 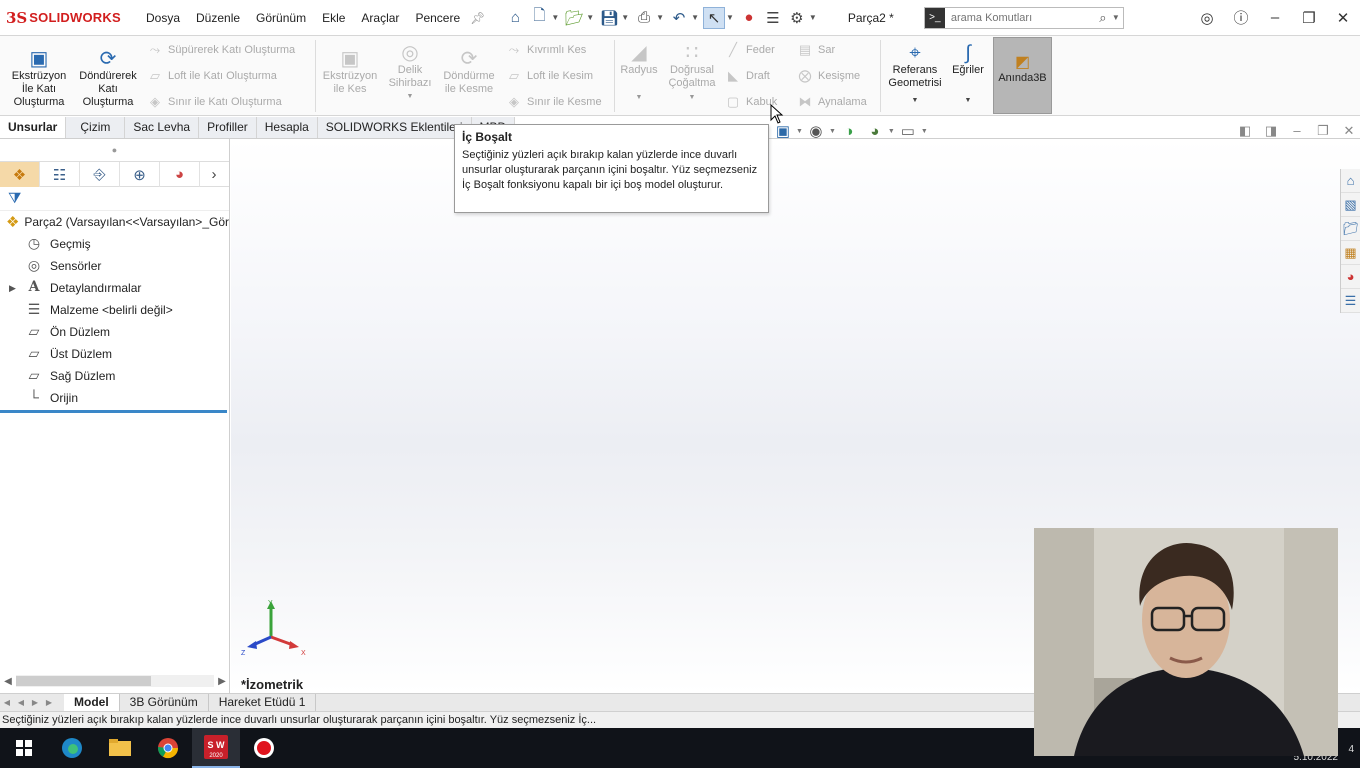 I want to click on options-gear-icon: ⚙, so click(x=797, y=18).